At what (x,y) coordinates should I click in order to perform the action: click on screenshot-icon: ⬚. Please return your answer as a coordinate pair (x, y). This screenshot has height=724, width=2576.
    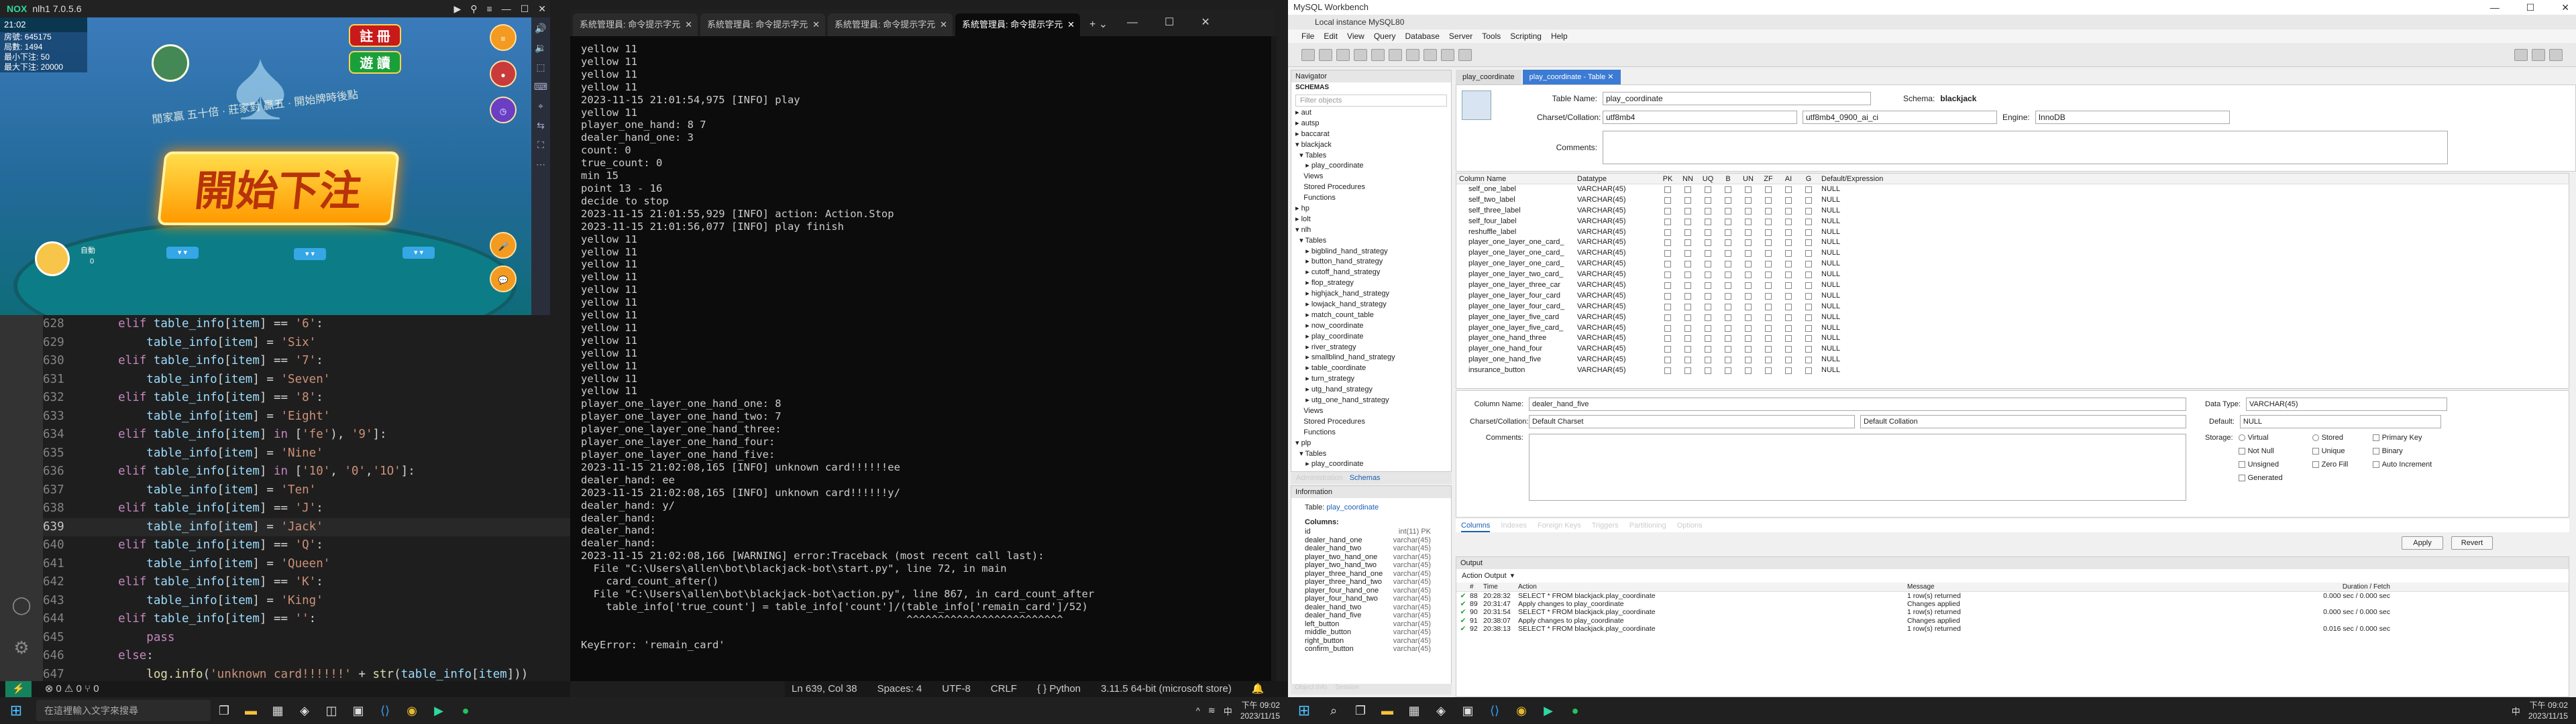
    Looking at the image, I should click on (540, 67).